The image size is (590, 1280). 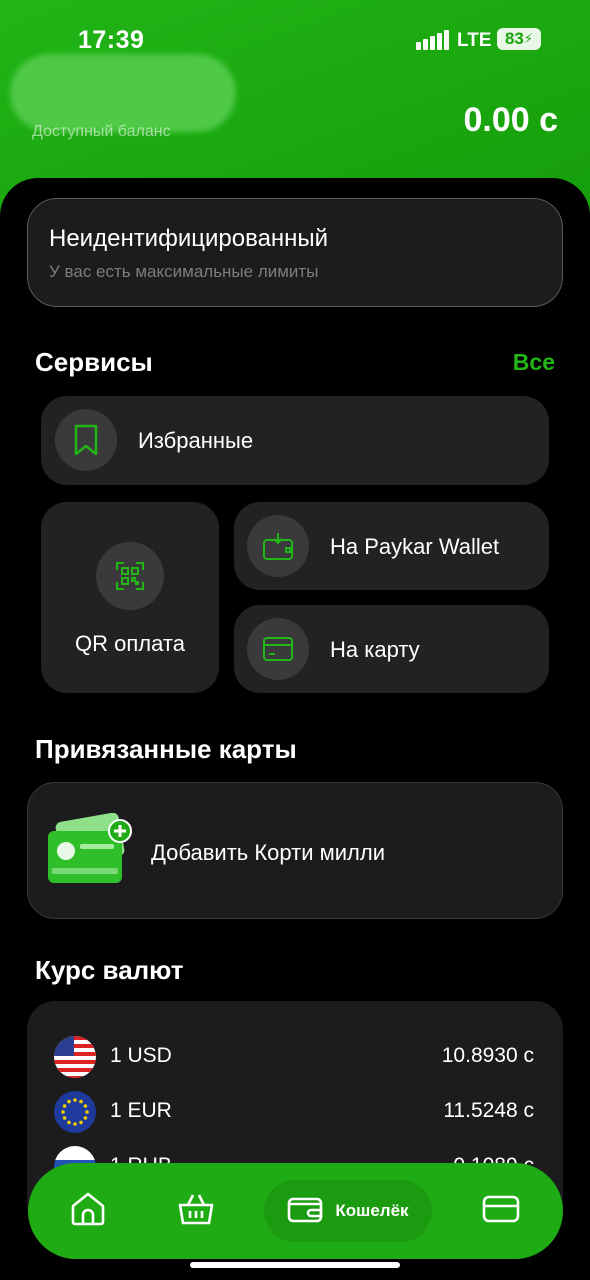 What do you see at coordinates (295, 1265) in the screenshot?
I see `home-indicator` at bounding box center [295, 1265].